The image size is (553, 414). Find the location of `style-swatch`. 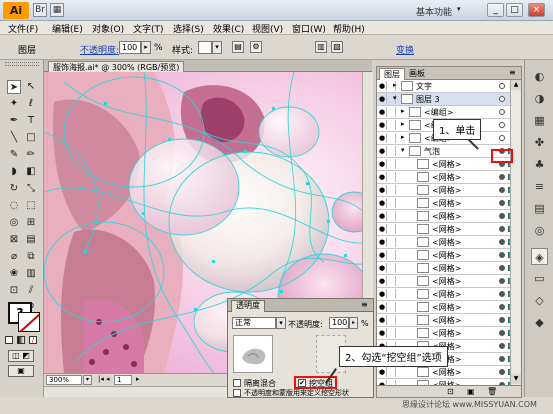

style-swatch is located at coordinates (205, 47).